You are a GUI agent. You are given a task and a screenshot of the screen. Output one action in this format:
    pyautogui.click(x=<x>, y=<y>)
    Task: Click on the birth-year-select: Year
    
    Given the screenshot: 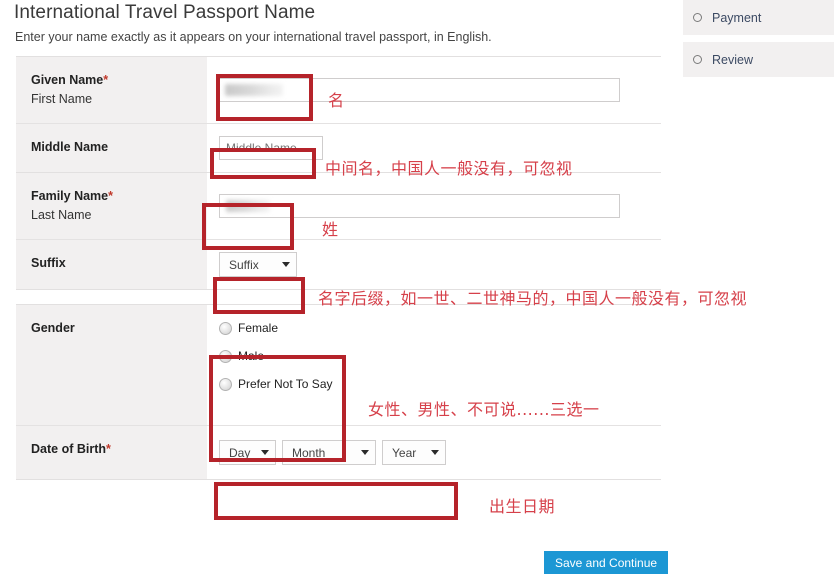 What is the action you would take?
    pyautogui.click(x=414, y=452)
    